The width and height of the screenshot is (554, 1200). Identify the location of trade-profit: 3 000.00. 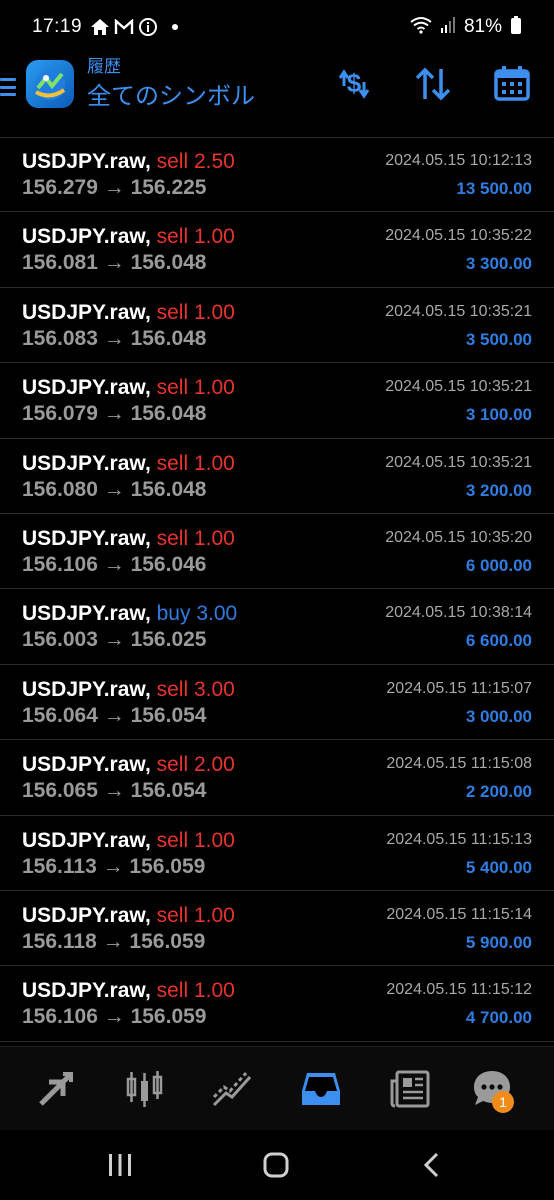
(498, 716).